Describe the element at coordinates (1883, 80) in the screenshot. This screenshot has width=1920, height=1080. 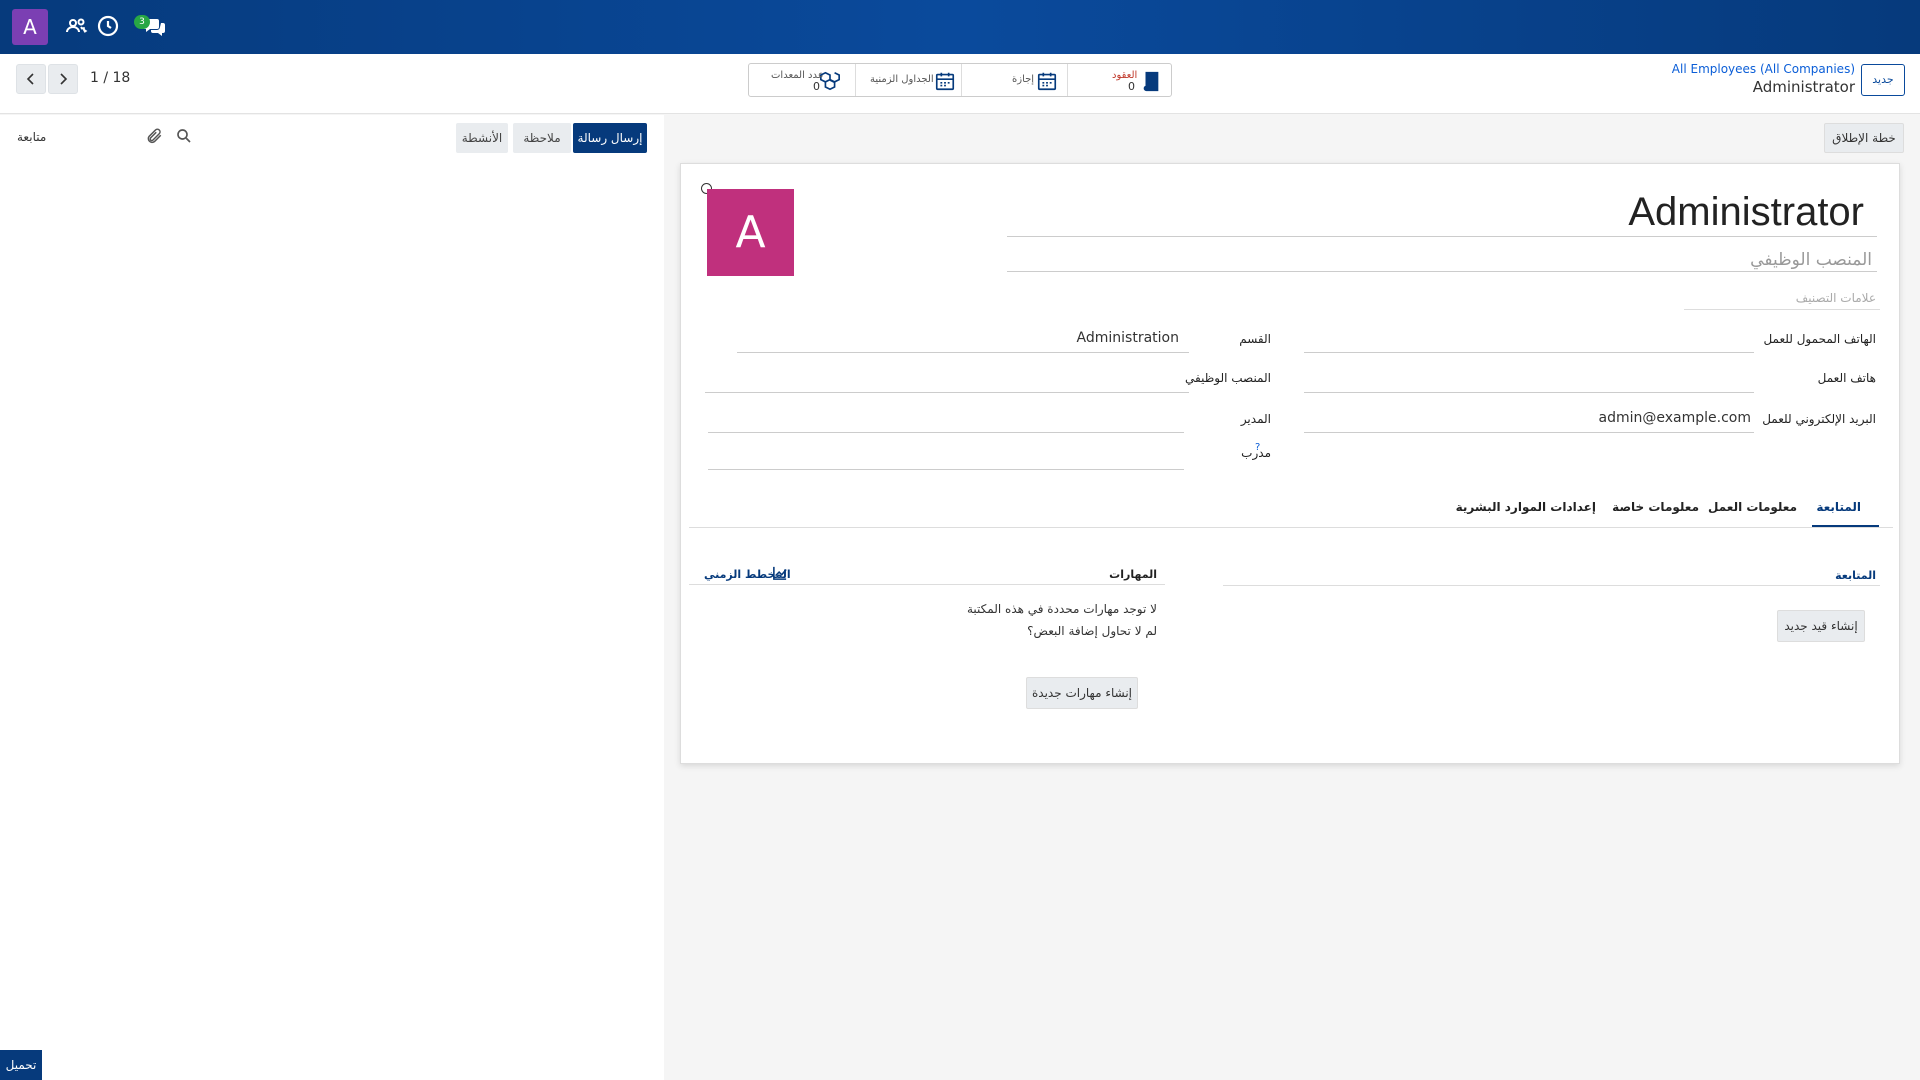
I see `new-button: جديد` at that location.